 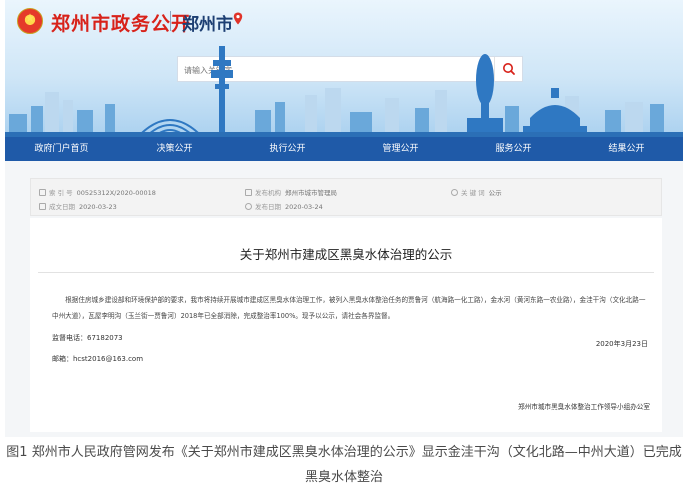 I want to click on meta-index: 索 引 号 00525312X/2020-00018, so click(x=97, y=192).